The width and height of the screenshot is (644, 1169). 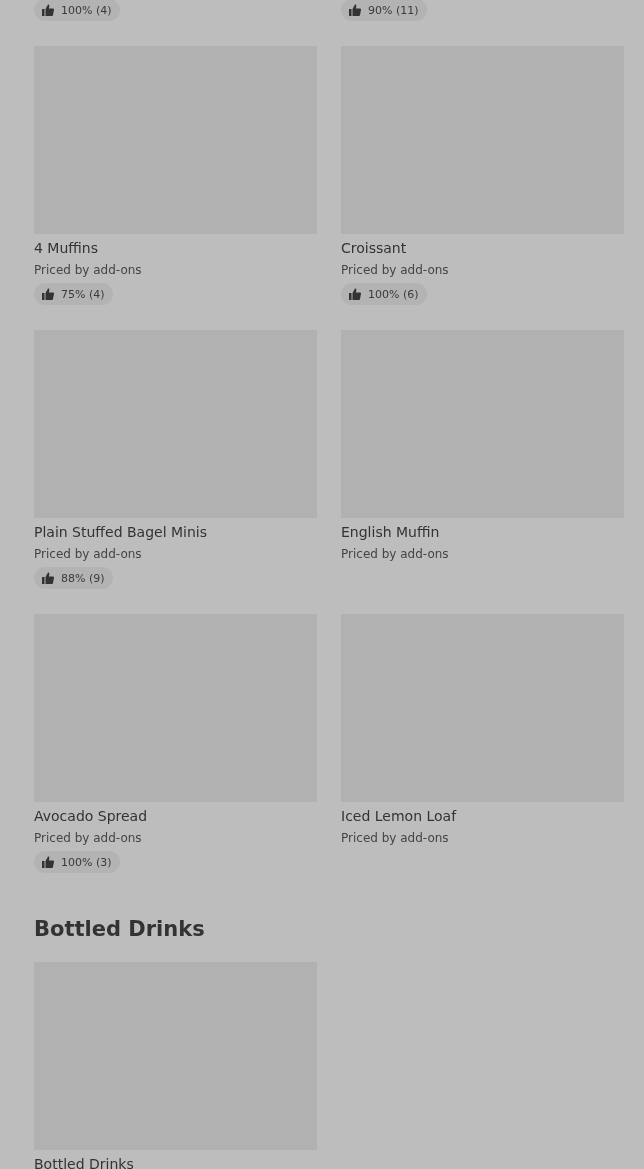 What do you see at coordinates (482, 816) in the screenshot?
I see `item-name: Iced Lemon Loaf` at bounding box center [482, 816].